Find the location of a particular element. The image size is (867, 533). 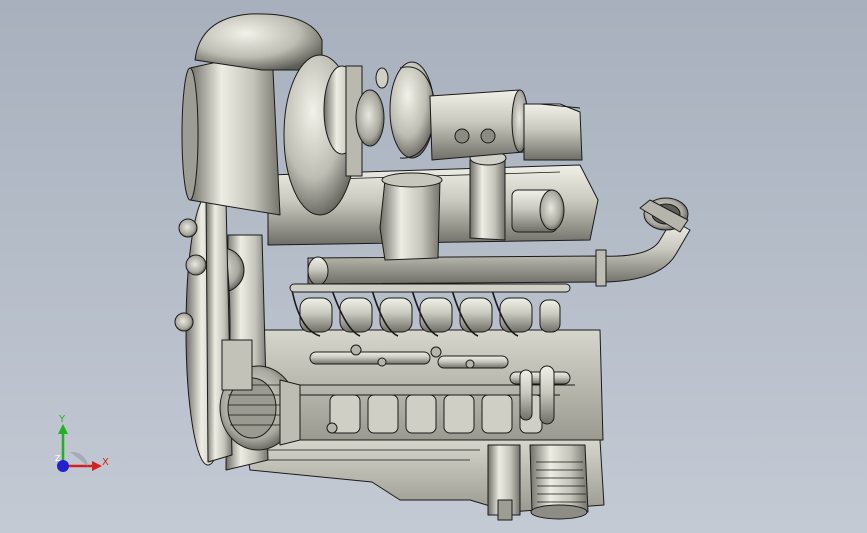

y-axis-label: Y is located at coordinates (62, 419).